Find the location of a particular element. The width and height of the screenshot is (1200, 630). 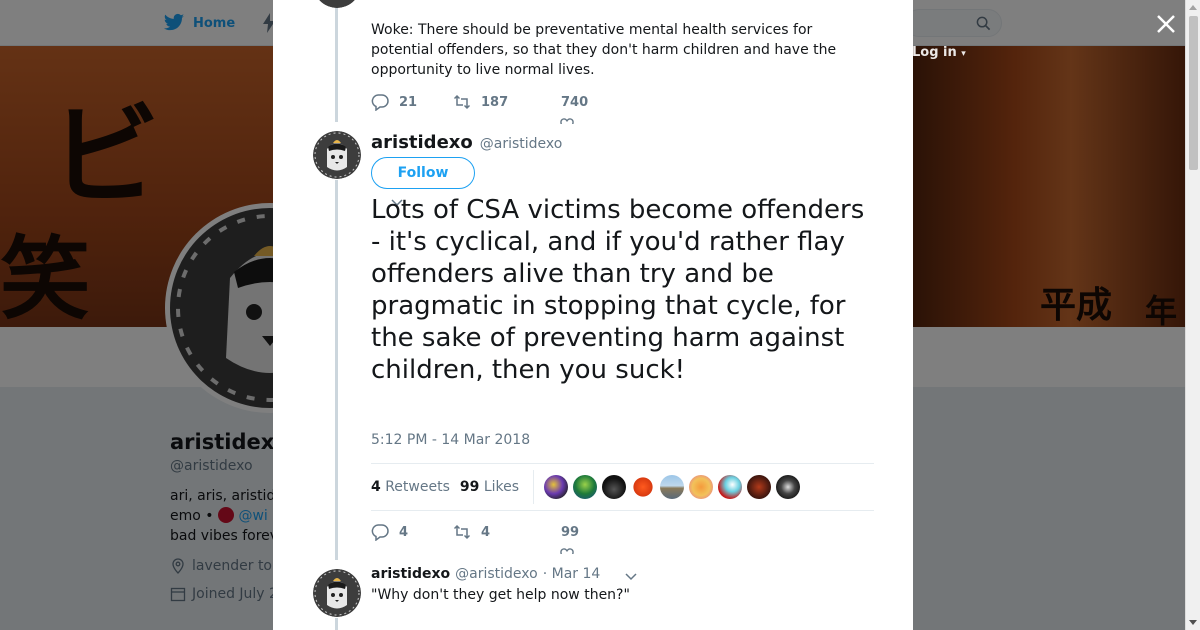

likes-stat: 99 Likes is located at coordinates (489, 487).